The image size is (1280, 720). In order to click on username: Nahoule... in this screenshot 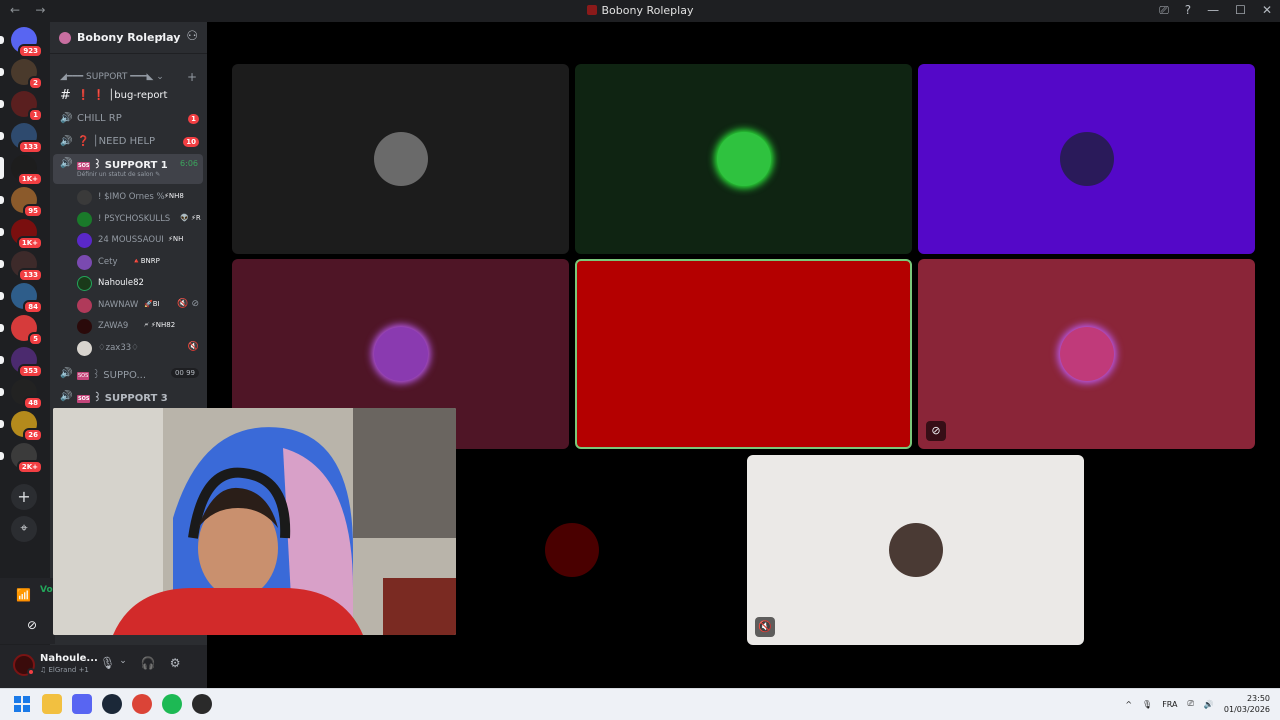, I will do `click(69, 658)`.